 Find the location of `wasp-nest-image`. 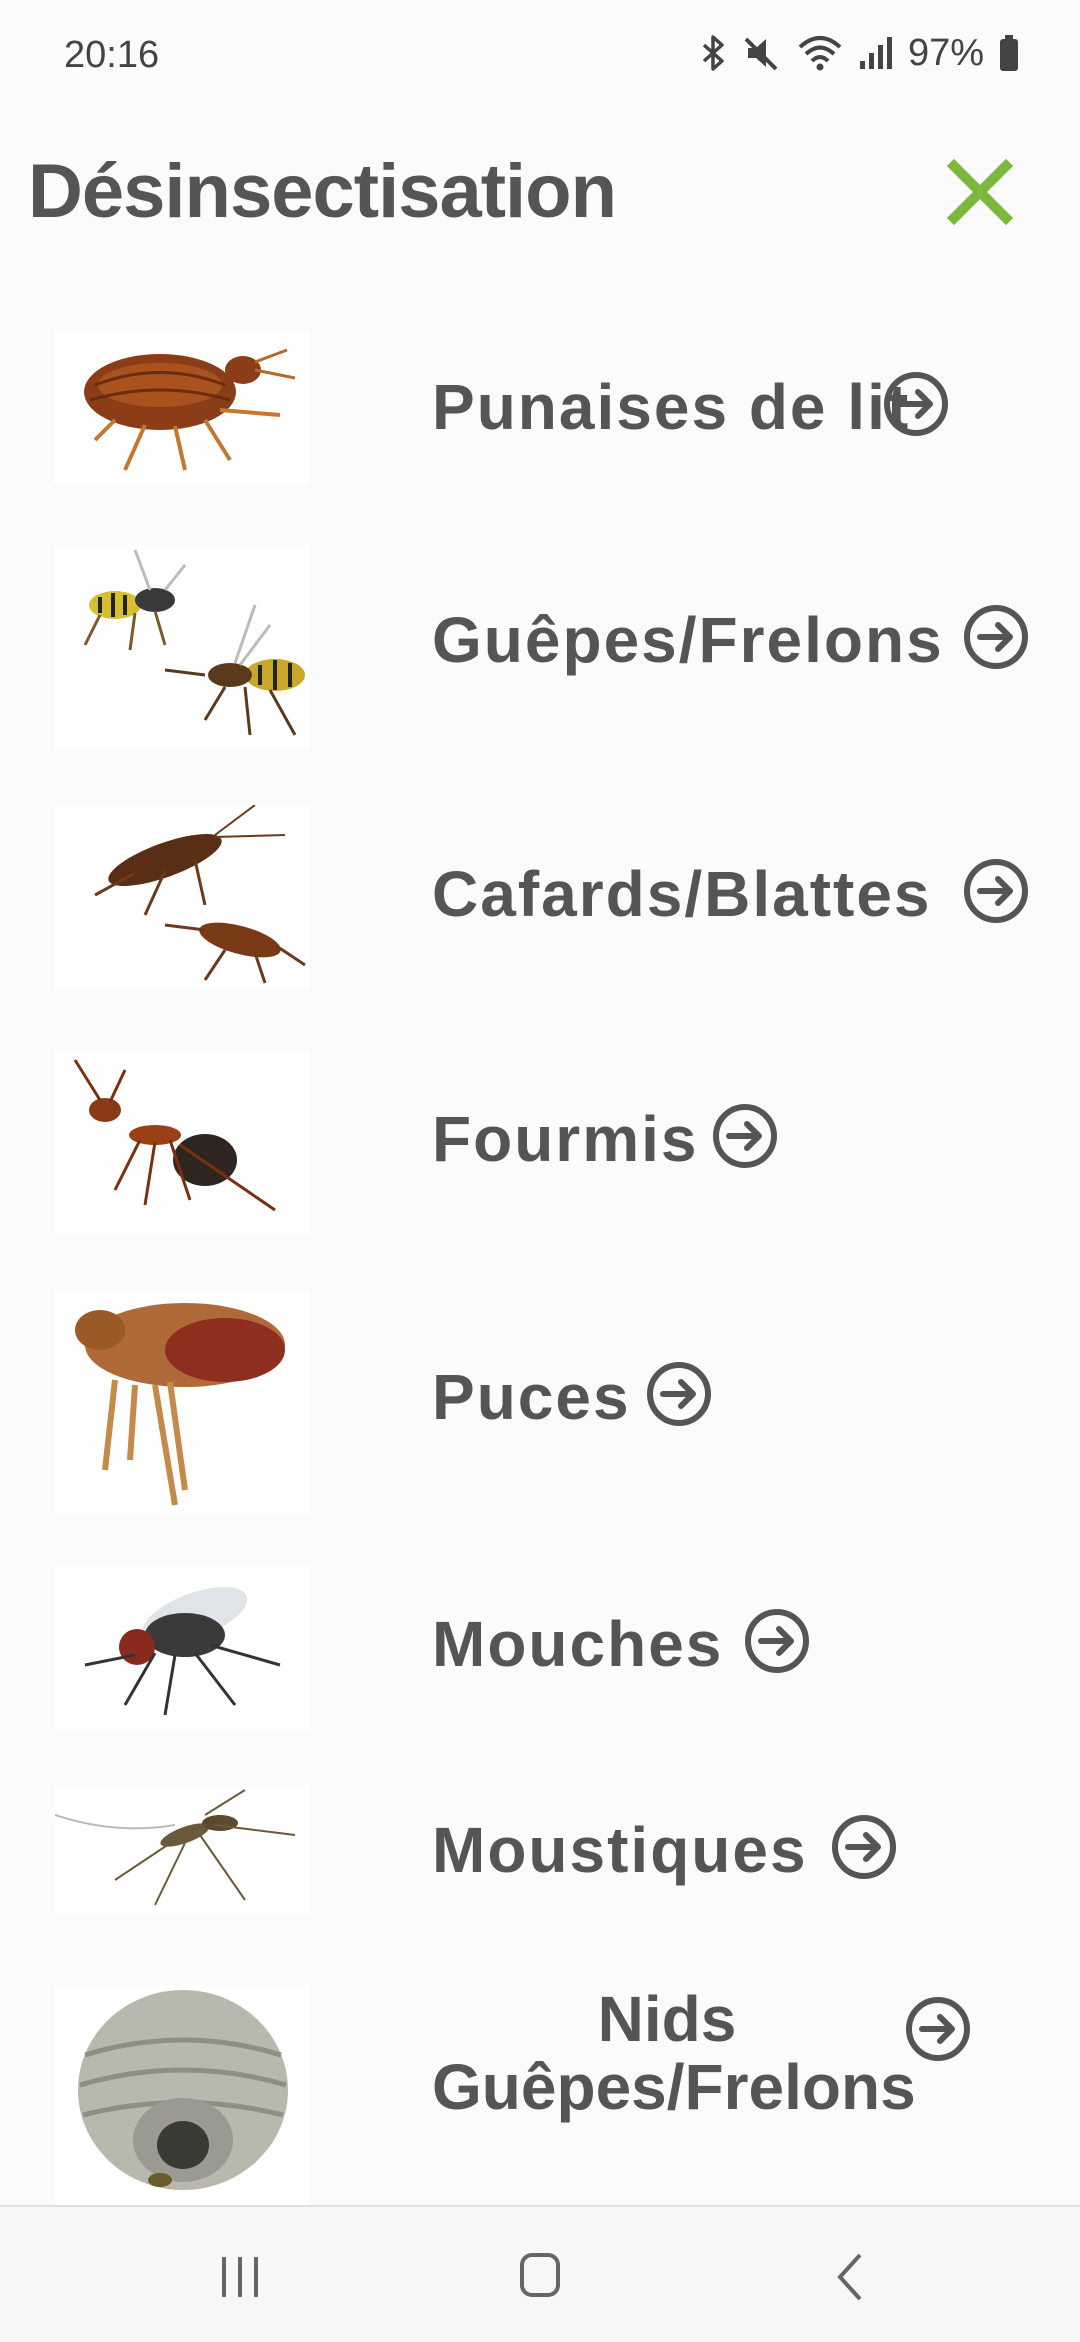

wasp-nest-image is located at coordinates (182, 2095).